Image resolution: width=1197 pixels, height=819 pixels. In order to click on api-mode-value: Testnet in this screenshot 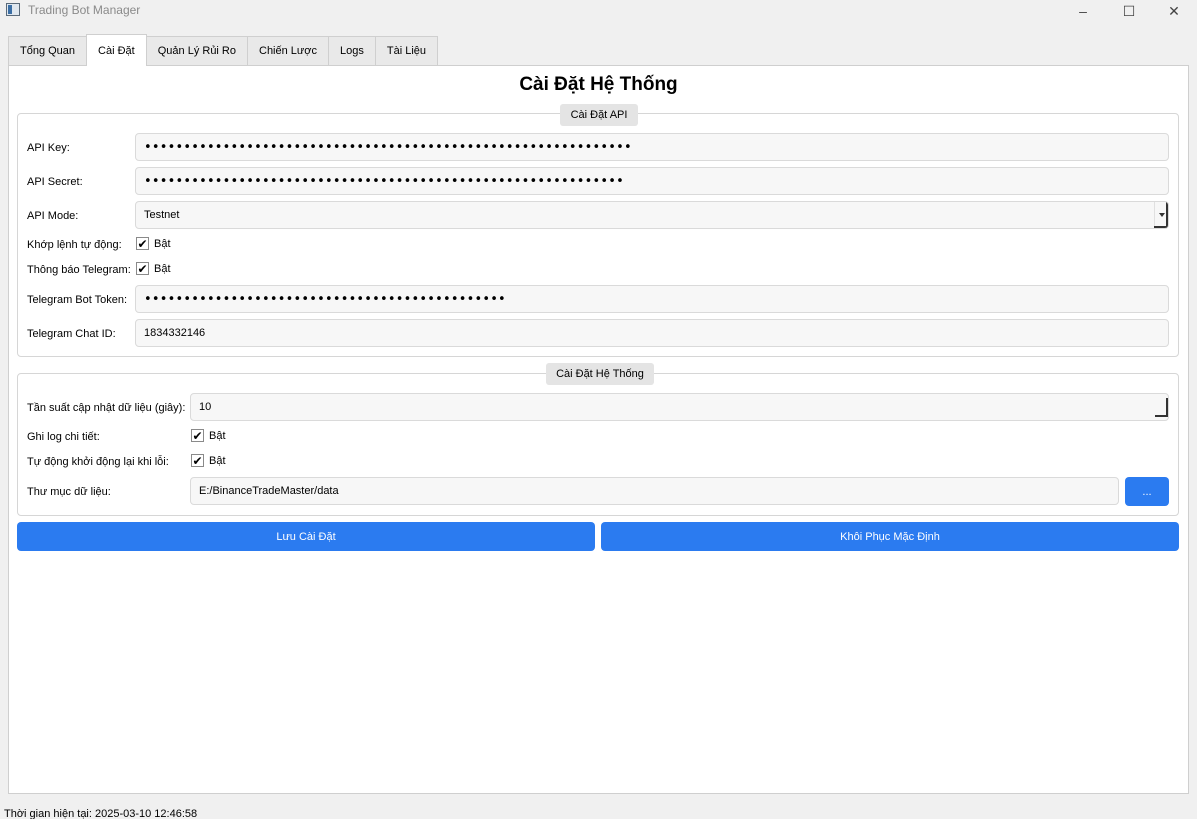, I will do `click(162, 215)`.